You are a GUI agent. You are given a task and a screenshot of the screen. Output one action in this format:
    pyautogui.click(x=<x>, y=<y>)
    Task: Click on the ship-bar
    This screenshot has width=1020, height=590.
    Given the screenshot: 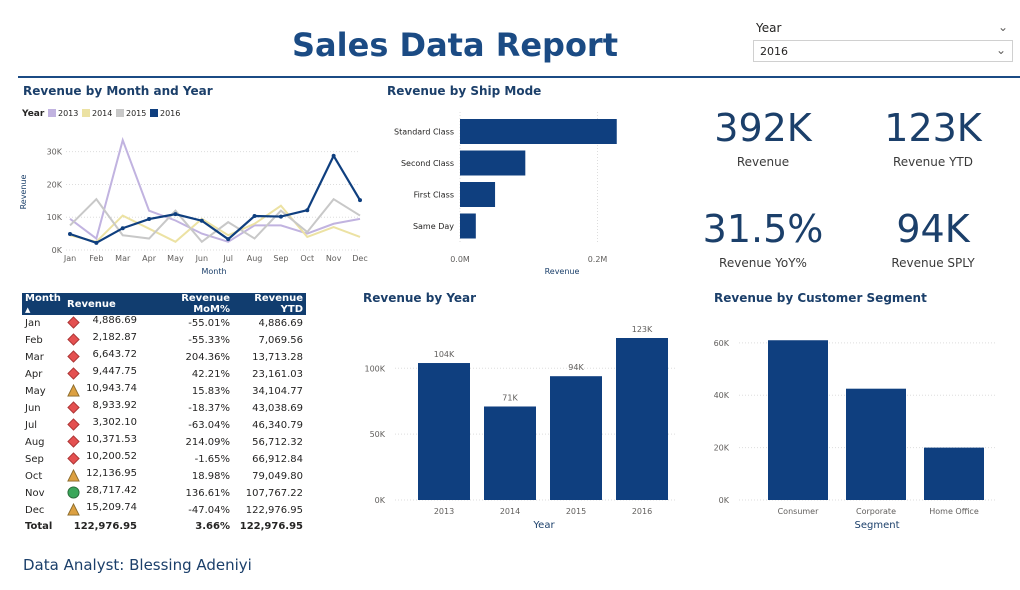 What is the action you would take?
    pyautogui.click(x=478, y=194)
    